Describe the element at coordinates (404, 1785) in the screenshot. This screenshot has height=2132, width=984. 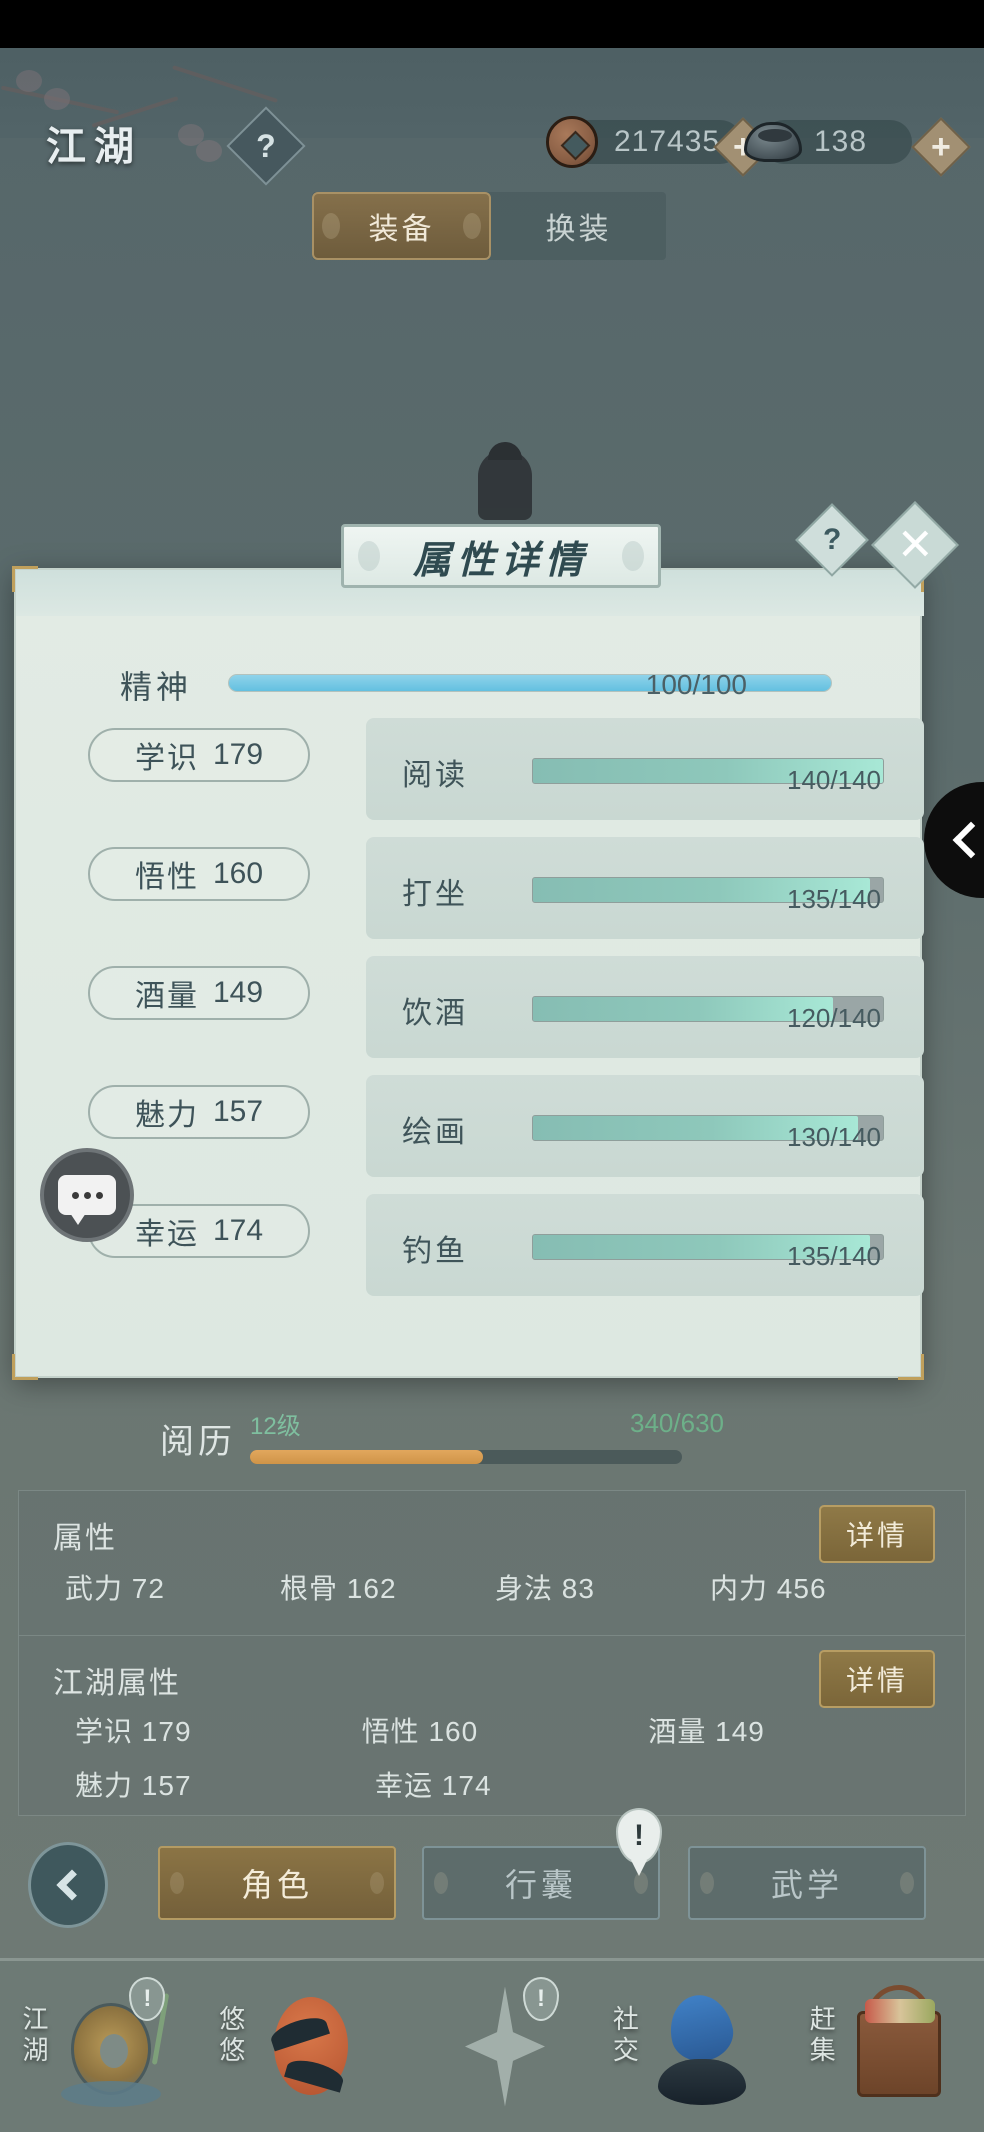
I see `jianghu-name: 幸运` at that location.